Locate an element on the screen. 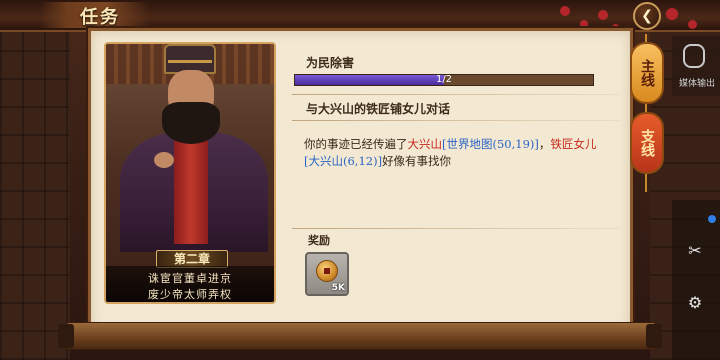 This screenshot has height=360, width=720. chevron-left-icon: ❮ is located at coordinates (647, 16).